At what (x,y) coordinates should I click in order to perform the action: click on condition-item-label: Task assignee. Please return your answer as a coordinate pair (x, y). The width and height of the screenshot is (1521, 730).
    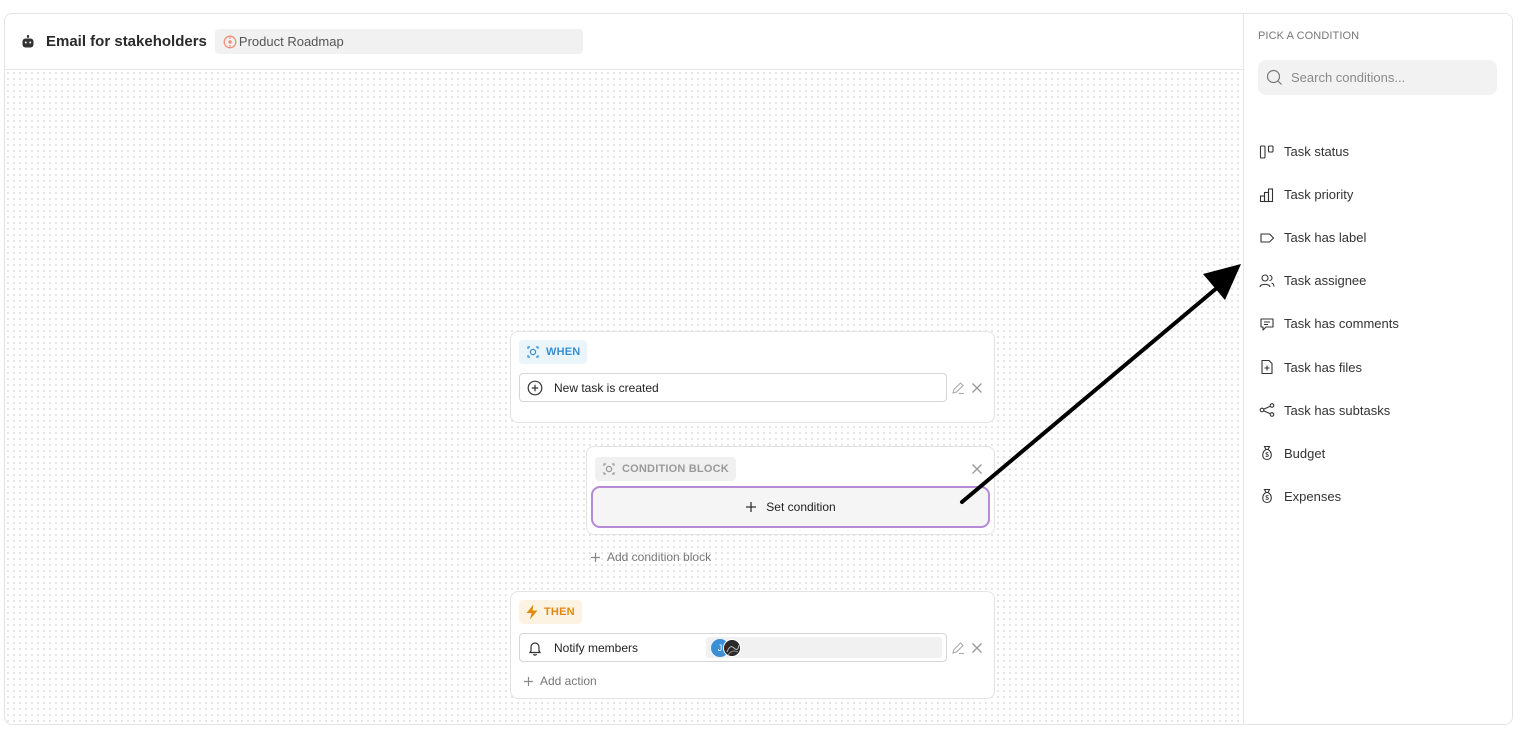
    Looking at the image, I should click on (1325, 281).